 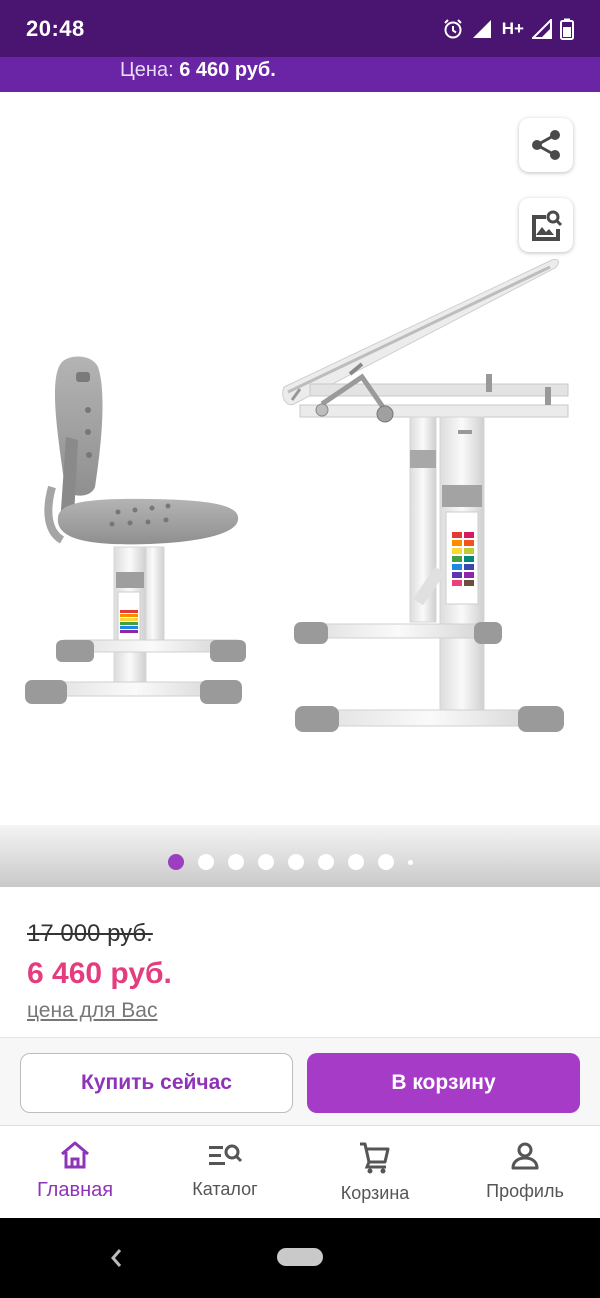 I want to click on share-icon, so click(x=546, y=145).